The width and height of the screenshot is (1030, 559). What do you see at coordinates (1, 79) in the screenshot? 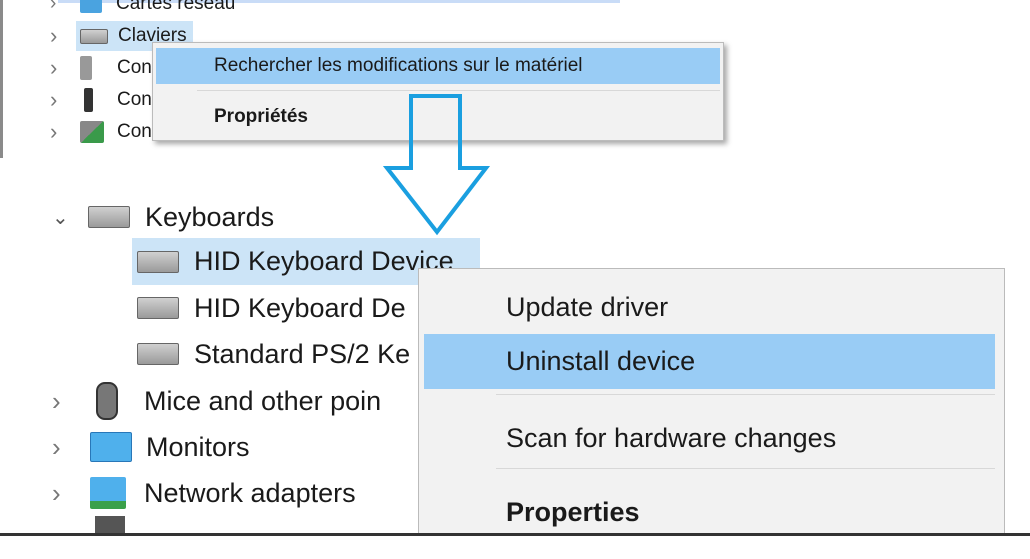
I see `window-border` at bounding box center [1, 79].